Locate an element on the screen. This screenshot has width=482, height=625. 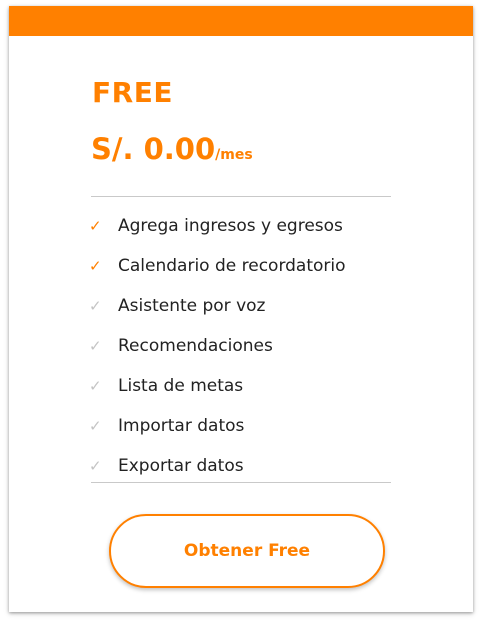
feature-label: Exportar datos is located at coordinates (181, 466).